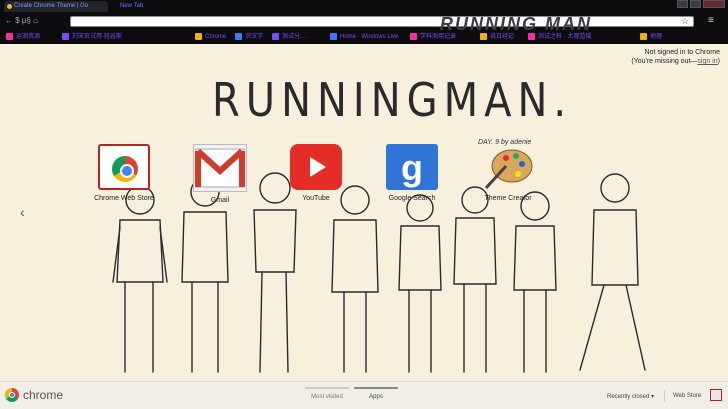 The width and height of the screenshot is (728, 409). I want to click on omnibox-input: ☆, so click(382, 21).